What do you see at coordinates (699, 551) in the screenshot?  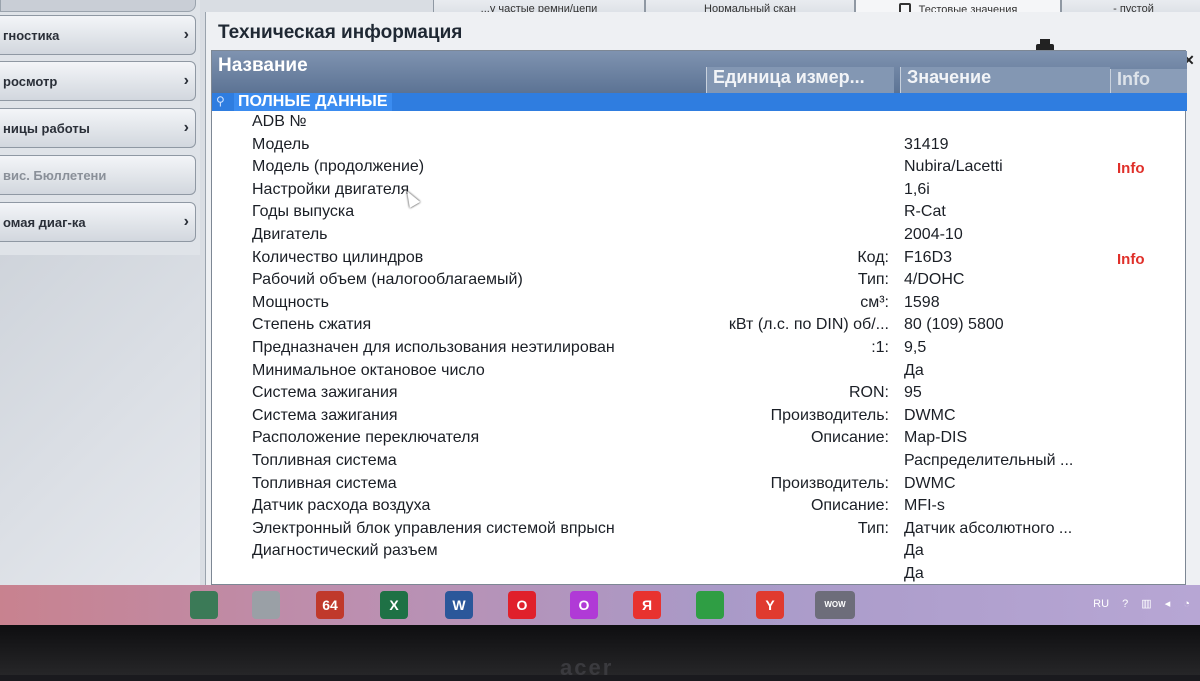 I see `table-row: Диагностический разъем Да` at bounding box center [699, 551].